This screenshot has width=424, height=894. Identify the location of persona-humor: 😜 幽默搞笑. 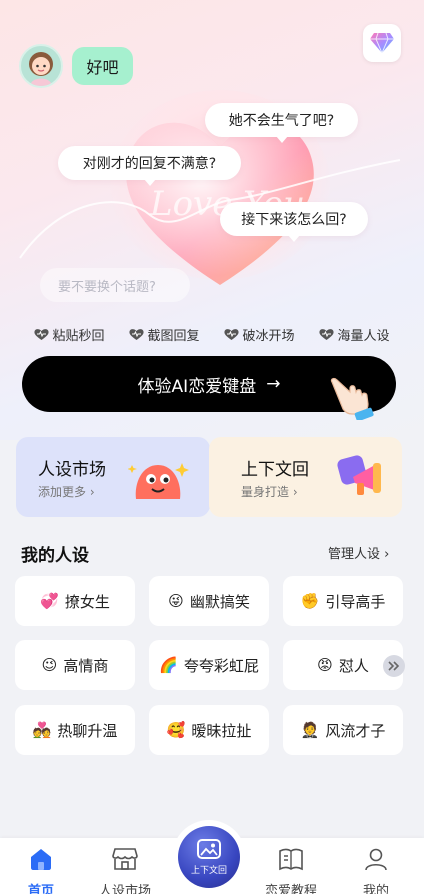
(209, 601).